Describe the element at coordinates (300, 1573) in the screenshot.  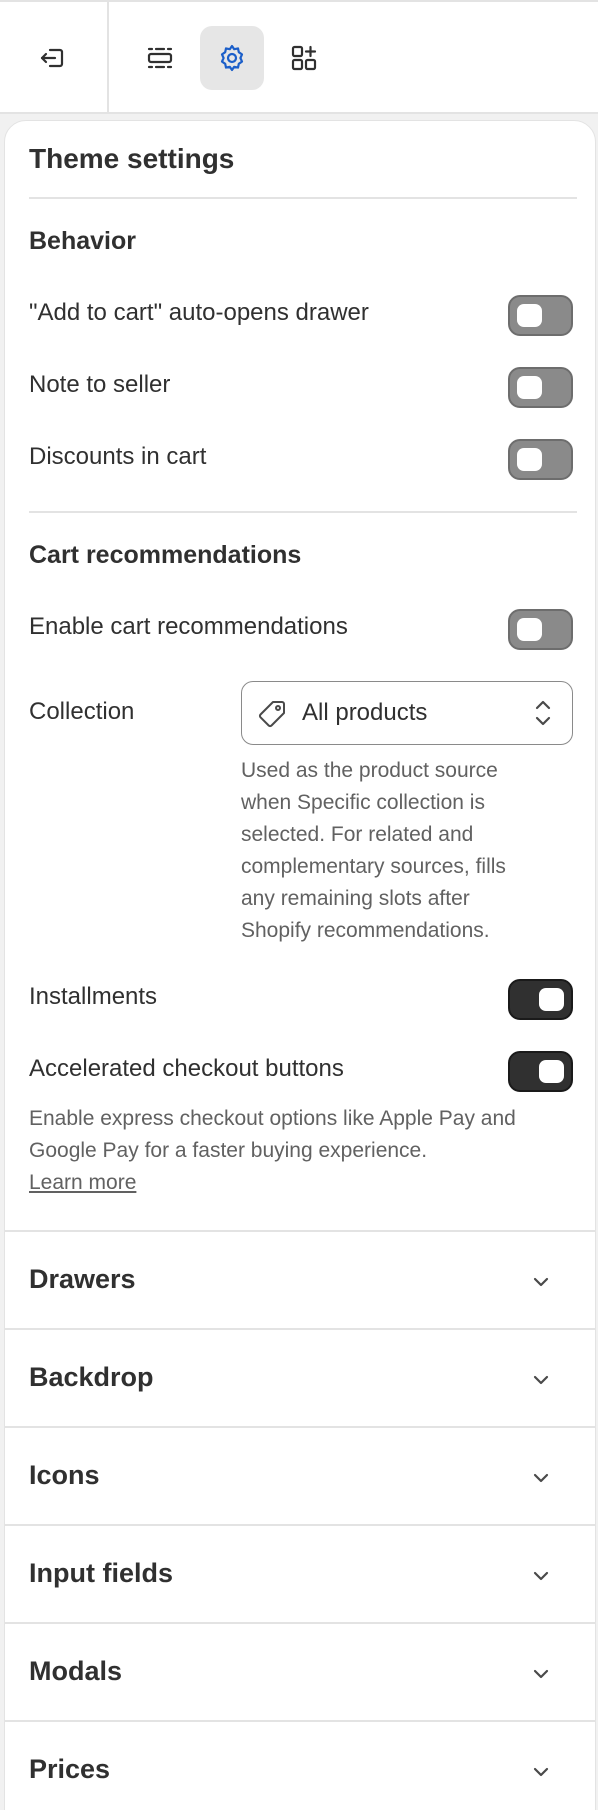
I see `accordion-input-fields: Input fields` at that location.